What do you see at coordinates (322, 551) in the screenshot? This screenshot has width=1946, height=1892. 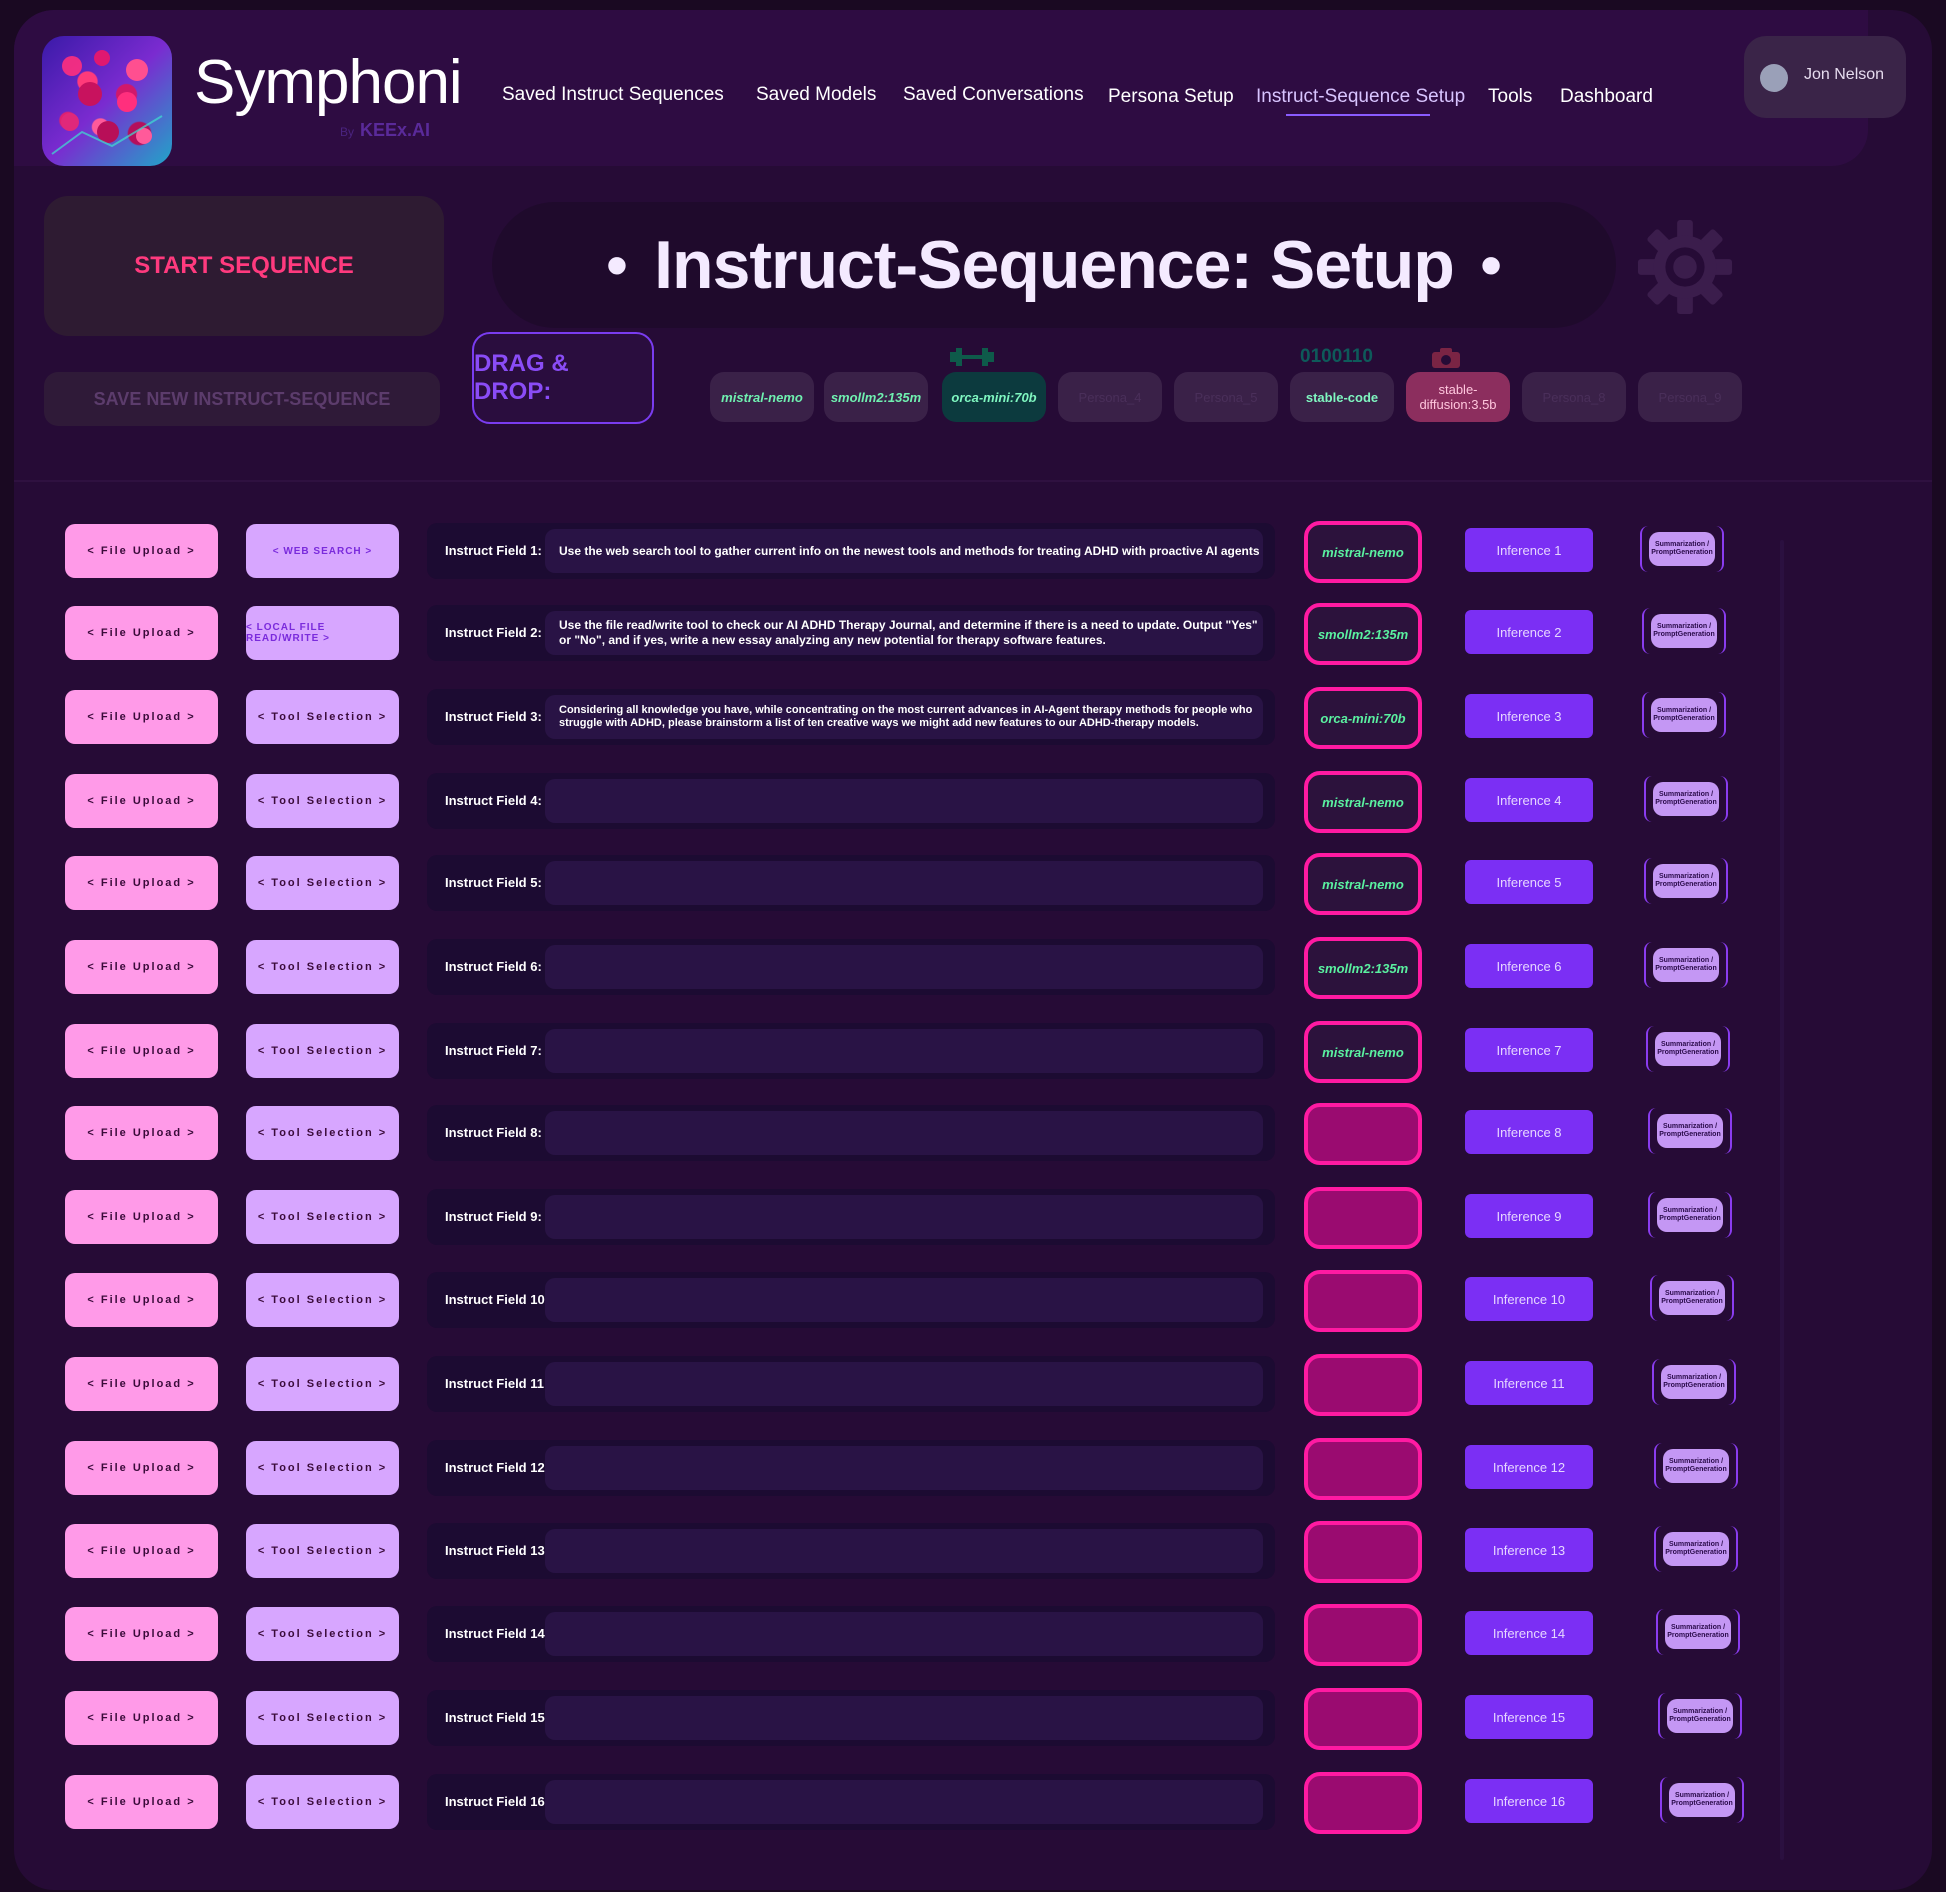 I see `tool-selection-button: < WEB SEARCH >` at bounding box center [322, 551].